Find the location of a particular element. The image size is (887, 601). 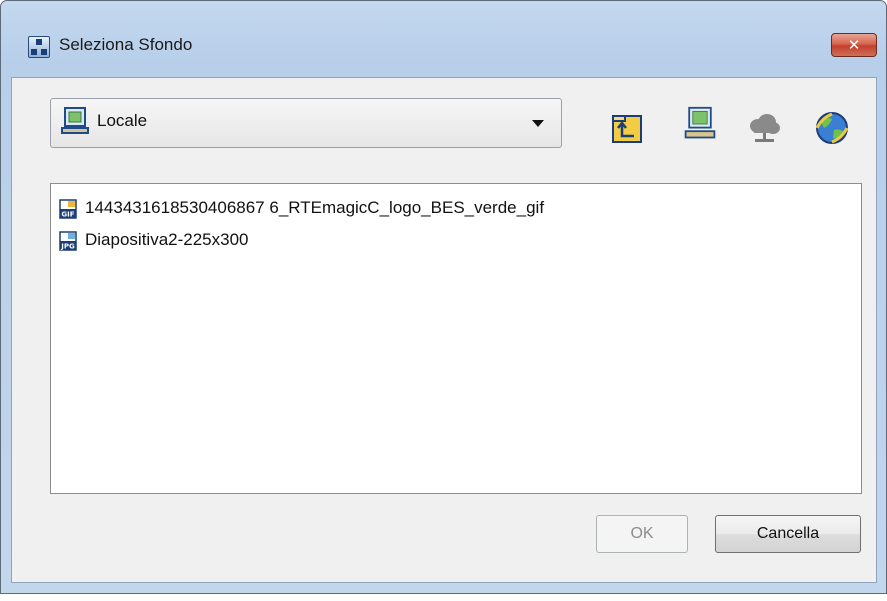

location-dropdown: Locale is located at coordinates (306, 123).